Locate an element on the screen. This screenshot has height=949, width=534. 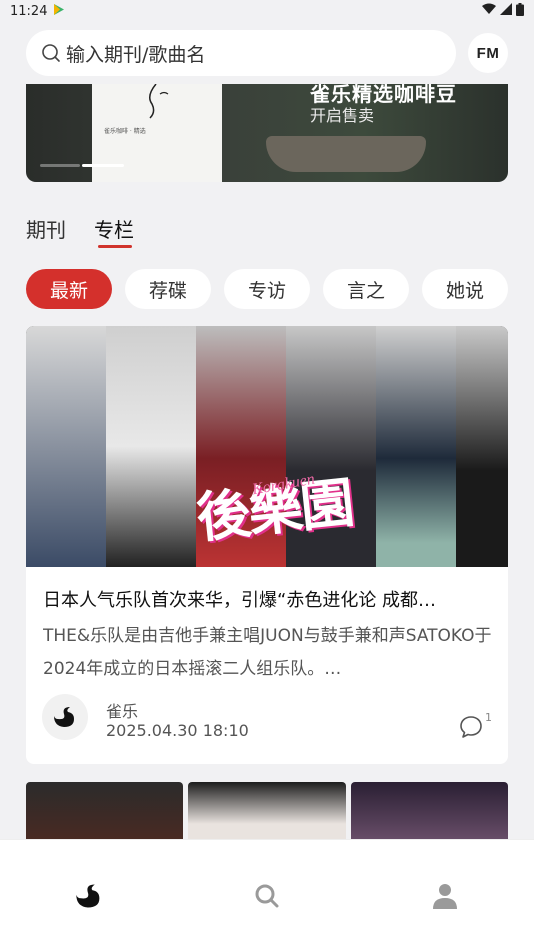
author-name: 雀乐 is located at coordinates (122, 711).